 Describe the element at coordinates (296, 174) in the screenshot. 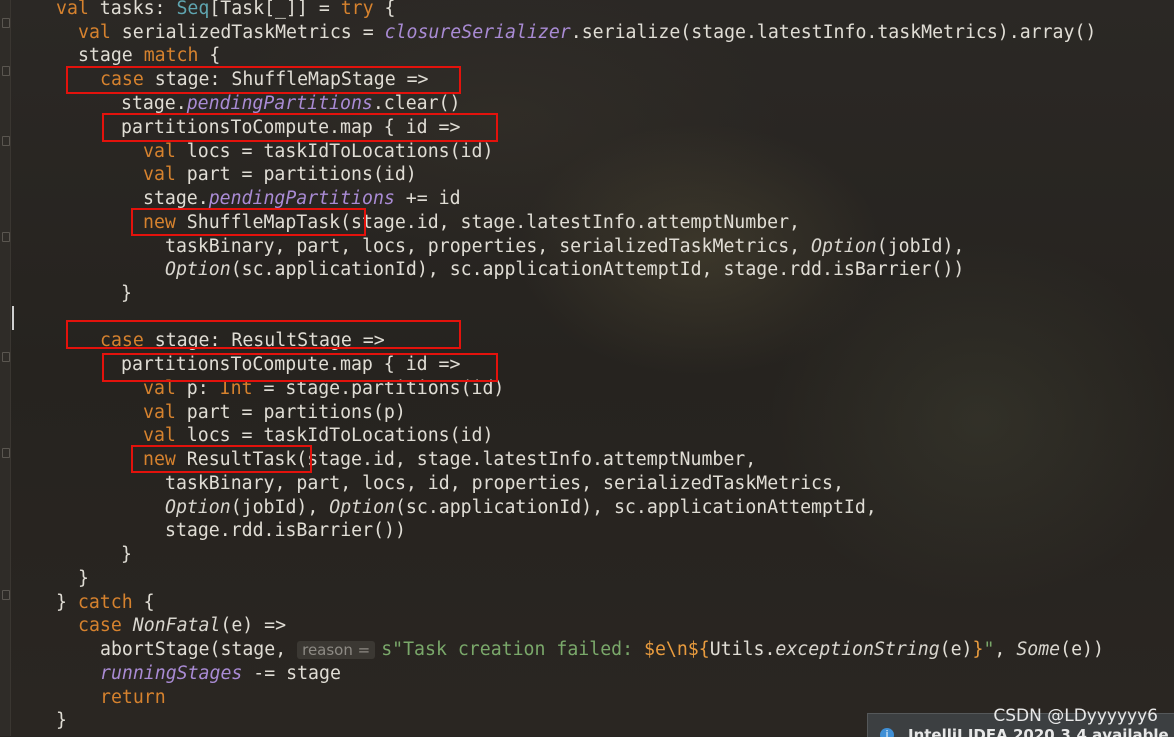

I see `code-token: part = partitions(id)` at that location.